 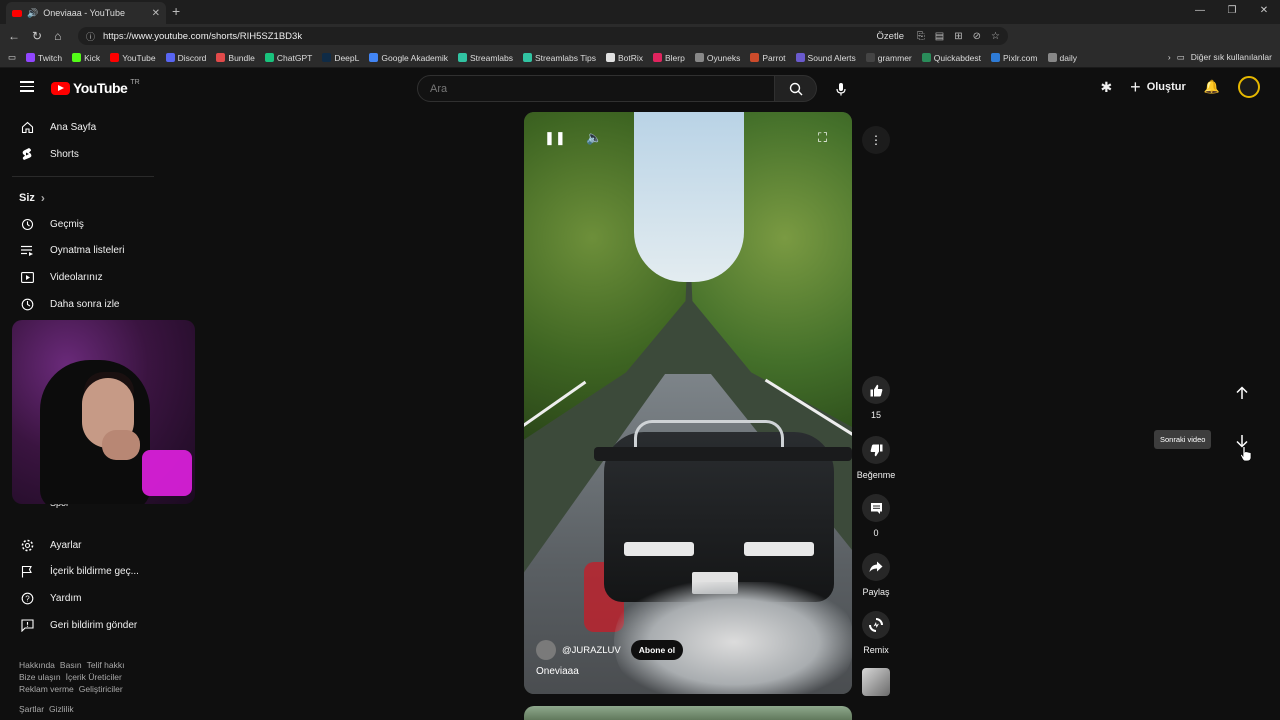 I want to click on search-input, so click(x=596, y=88).